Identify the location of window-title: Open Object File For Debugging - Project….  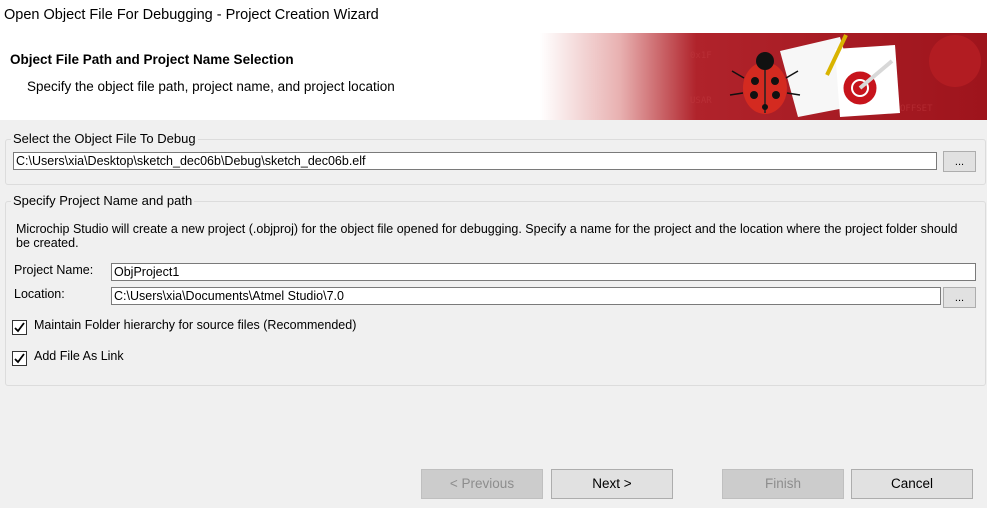
(191, 15).